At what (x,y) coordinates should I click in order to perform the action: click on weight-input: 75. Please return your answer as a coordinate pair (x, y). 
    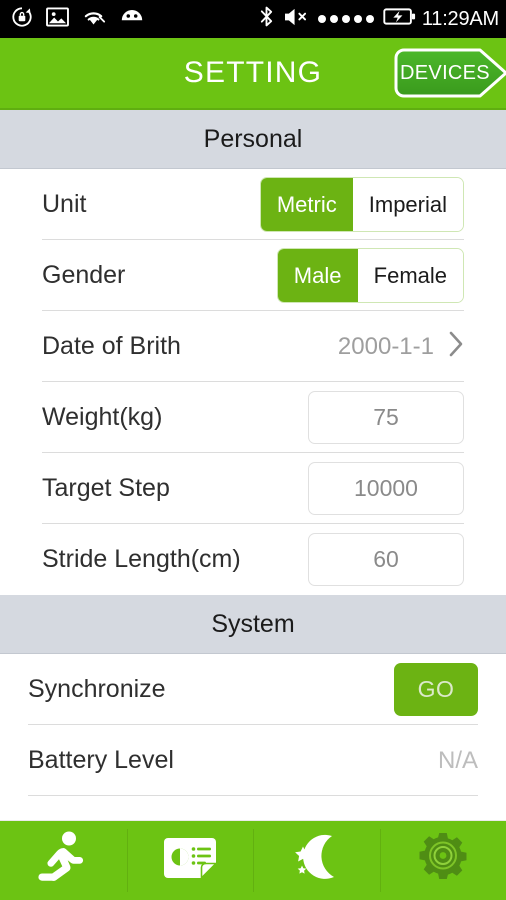
    Looking at the image, I should click on (386, 417).